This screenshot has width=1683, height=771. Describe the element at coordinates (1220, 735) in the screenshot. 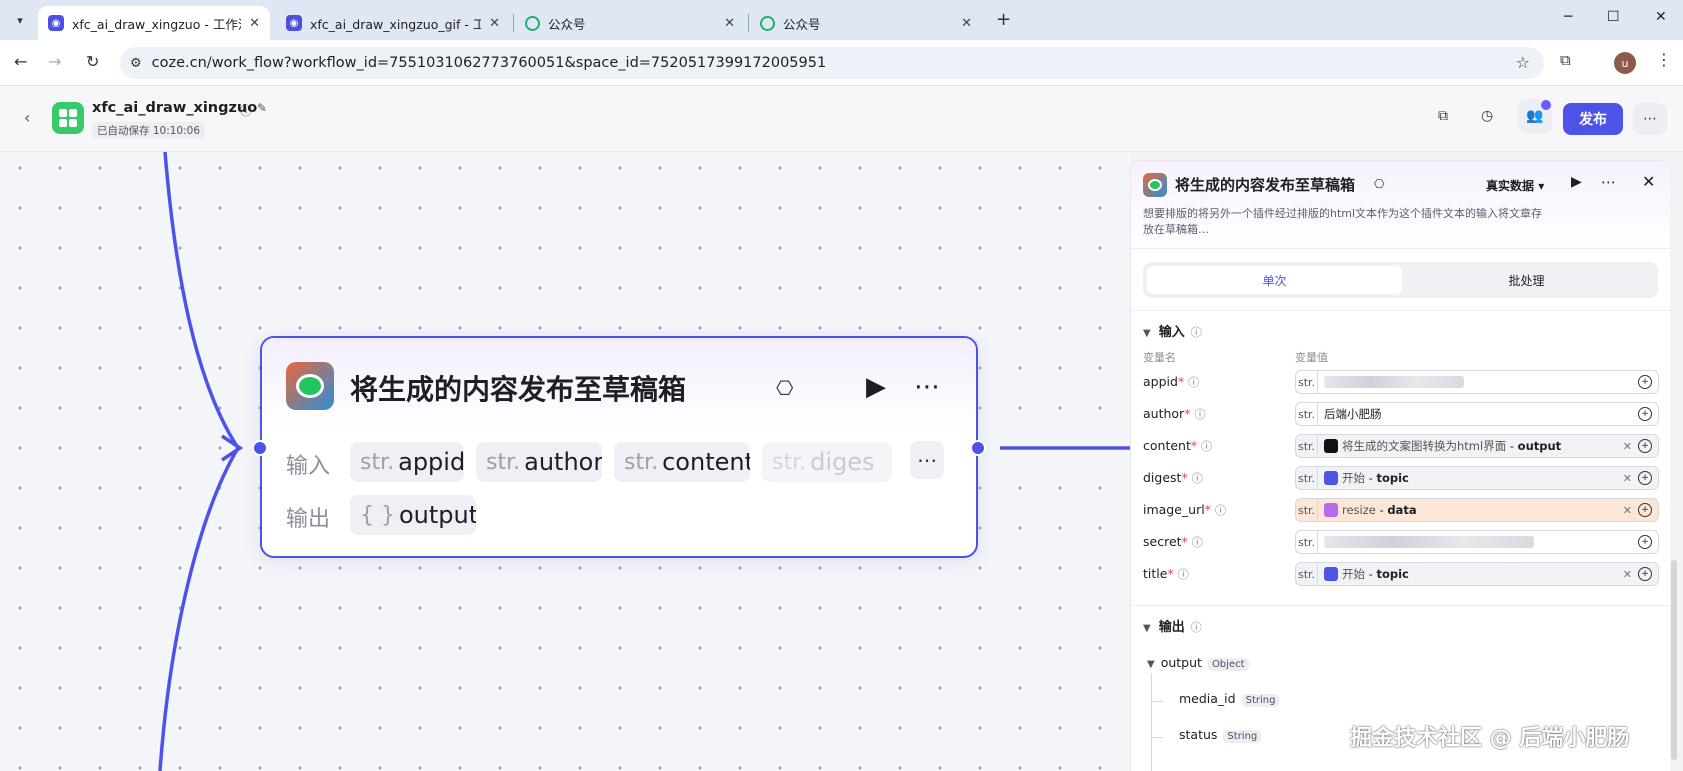

I see `output-child-status: status String` at that location.